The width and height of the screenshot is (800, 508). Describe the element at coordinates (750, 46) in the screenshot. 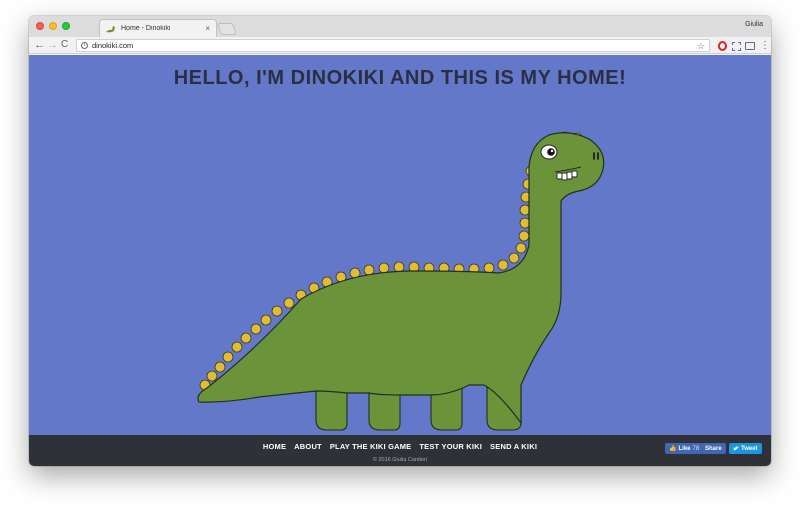

I see `cast-icon` at that location.